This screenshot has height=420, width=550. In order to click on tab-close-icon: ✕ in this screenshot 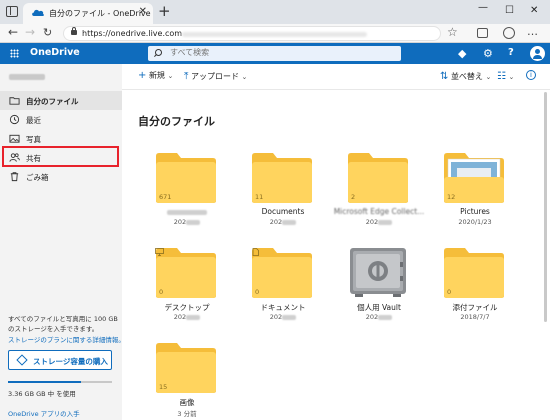, I will do `click(143, 11)`.